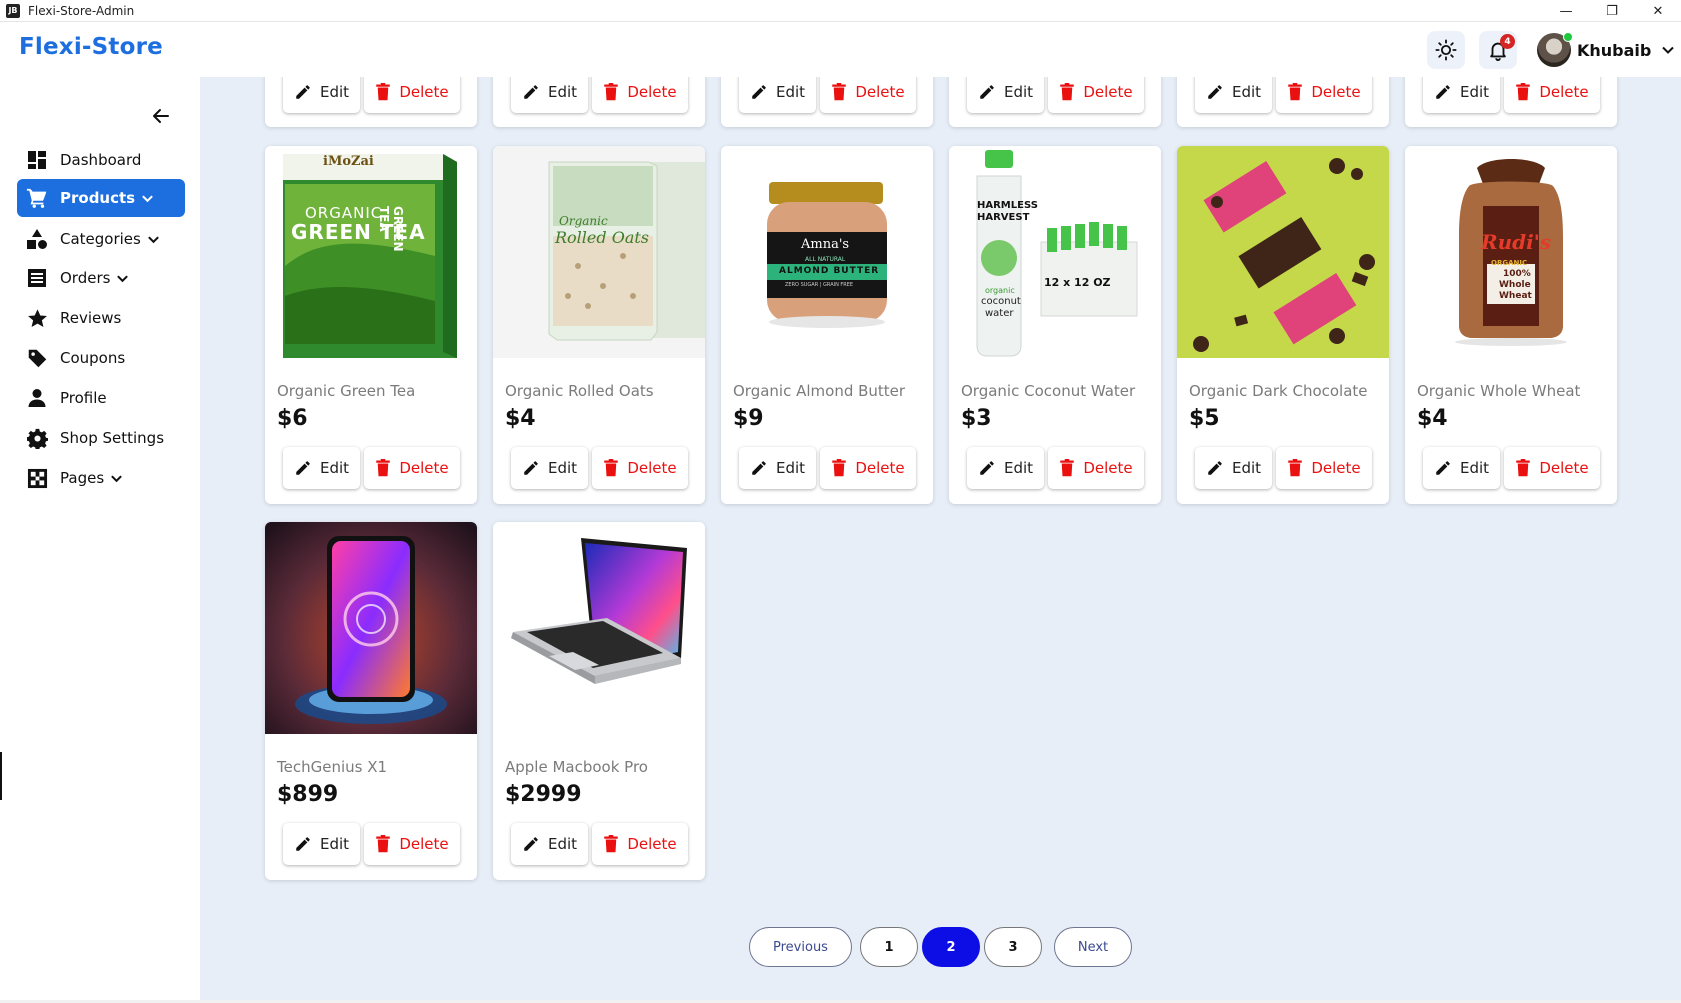 The image size is (1681, 1003). I want to click on product-label-line: water, so click(999, 313).